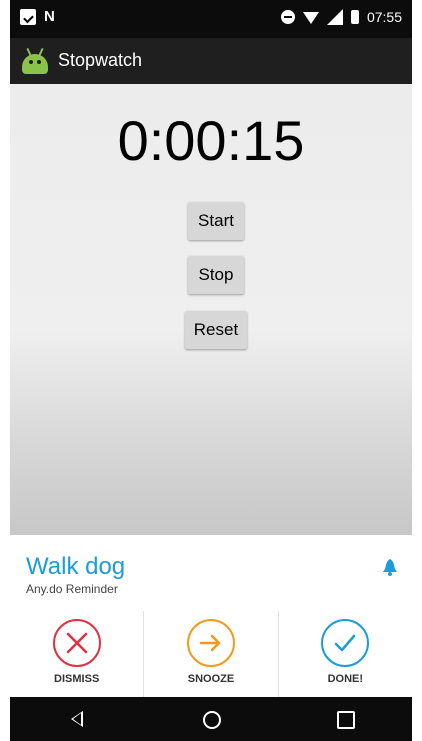 The height and width of the screenshot is (741, 422). What do you see at coordinates (211, 679) in the screenshot?
I see `snooze-label: SNOOZE` at bounding box center [211, 679].